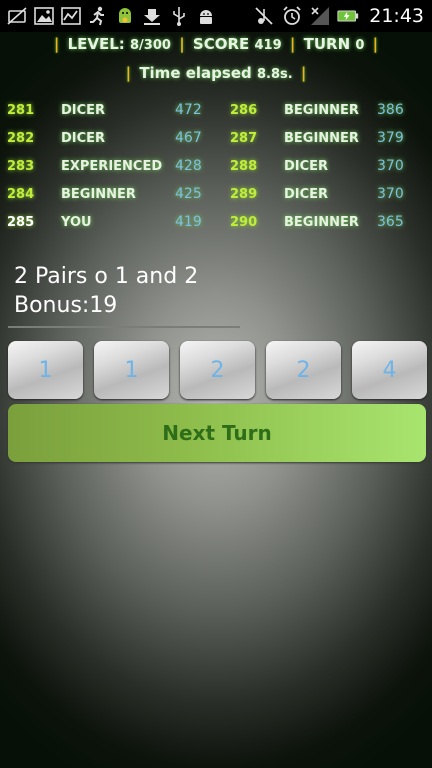  What do you see at coordinates (217, 433) in the screenshot?
I see `next-turn-button: Next Turn` at bounding box center [217, 433].